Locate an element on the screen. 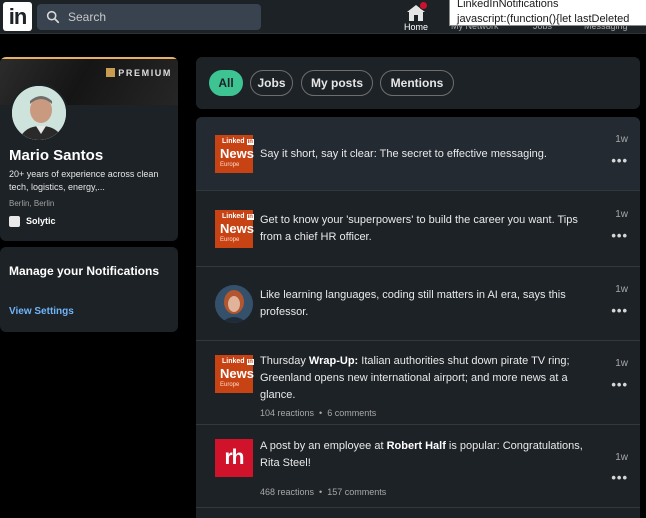  person-photo-icon is located at coordinates (234, 304).